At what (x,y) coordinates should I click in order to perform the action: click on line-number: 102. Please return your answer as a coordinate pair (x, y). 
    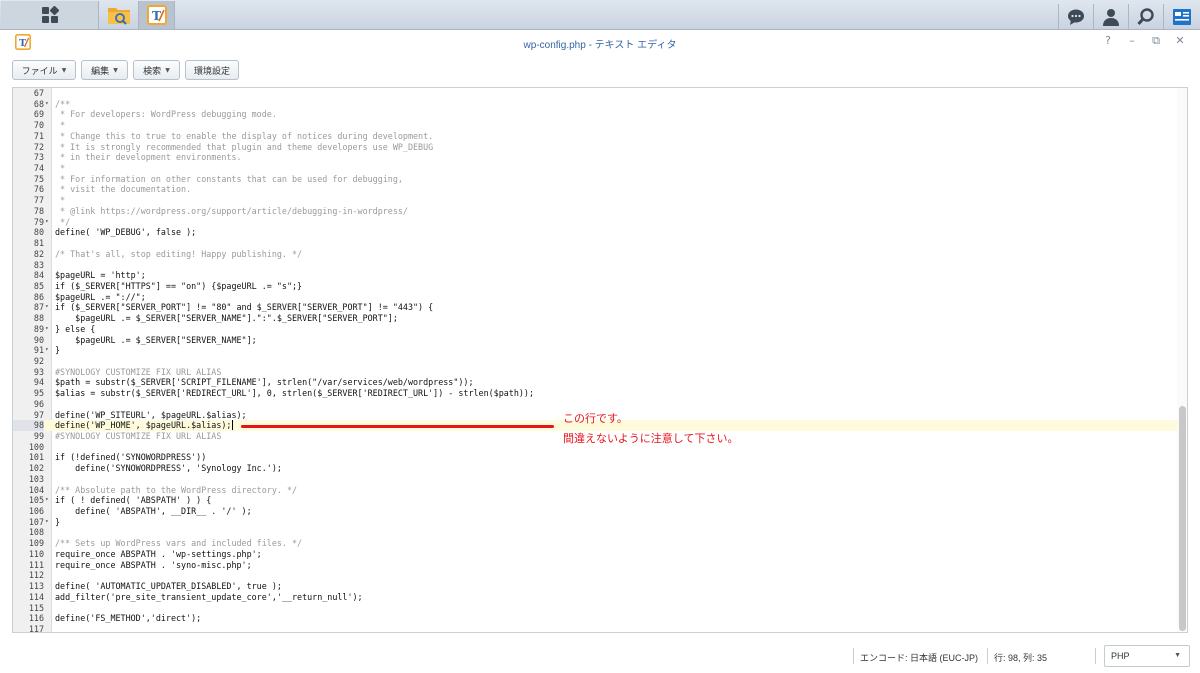
    Looking at the image, I should click on (36, 468).